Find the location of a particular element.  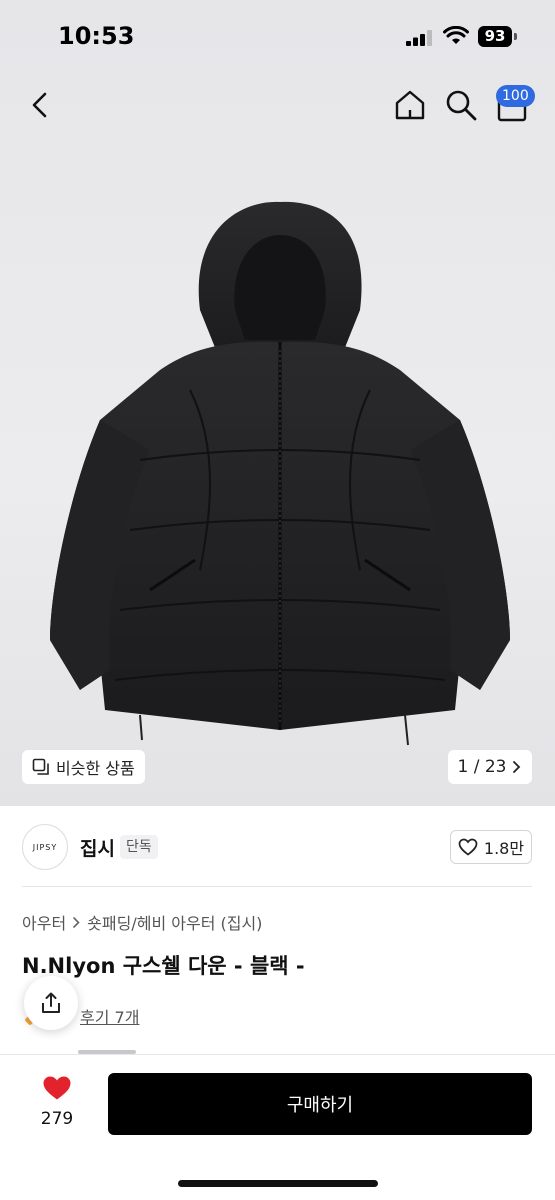

heart-filled-icon is located at coordinates (57, 1088).